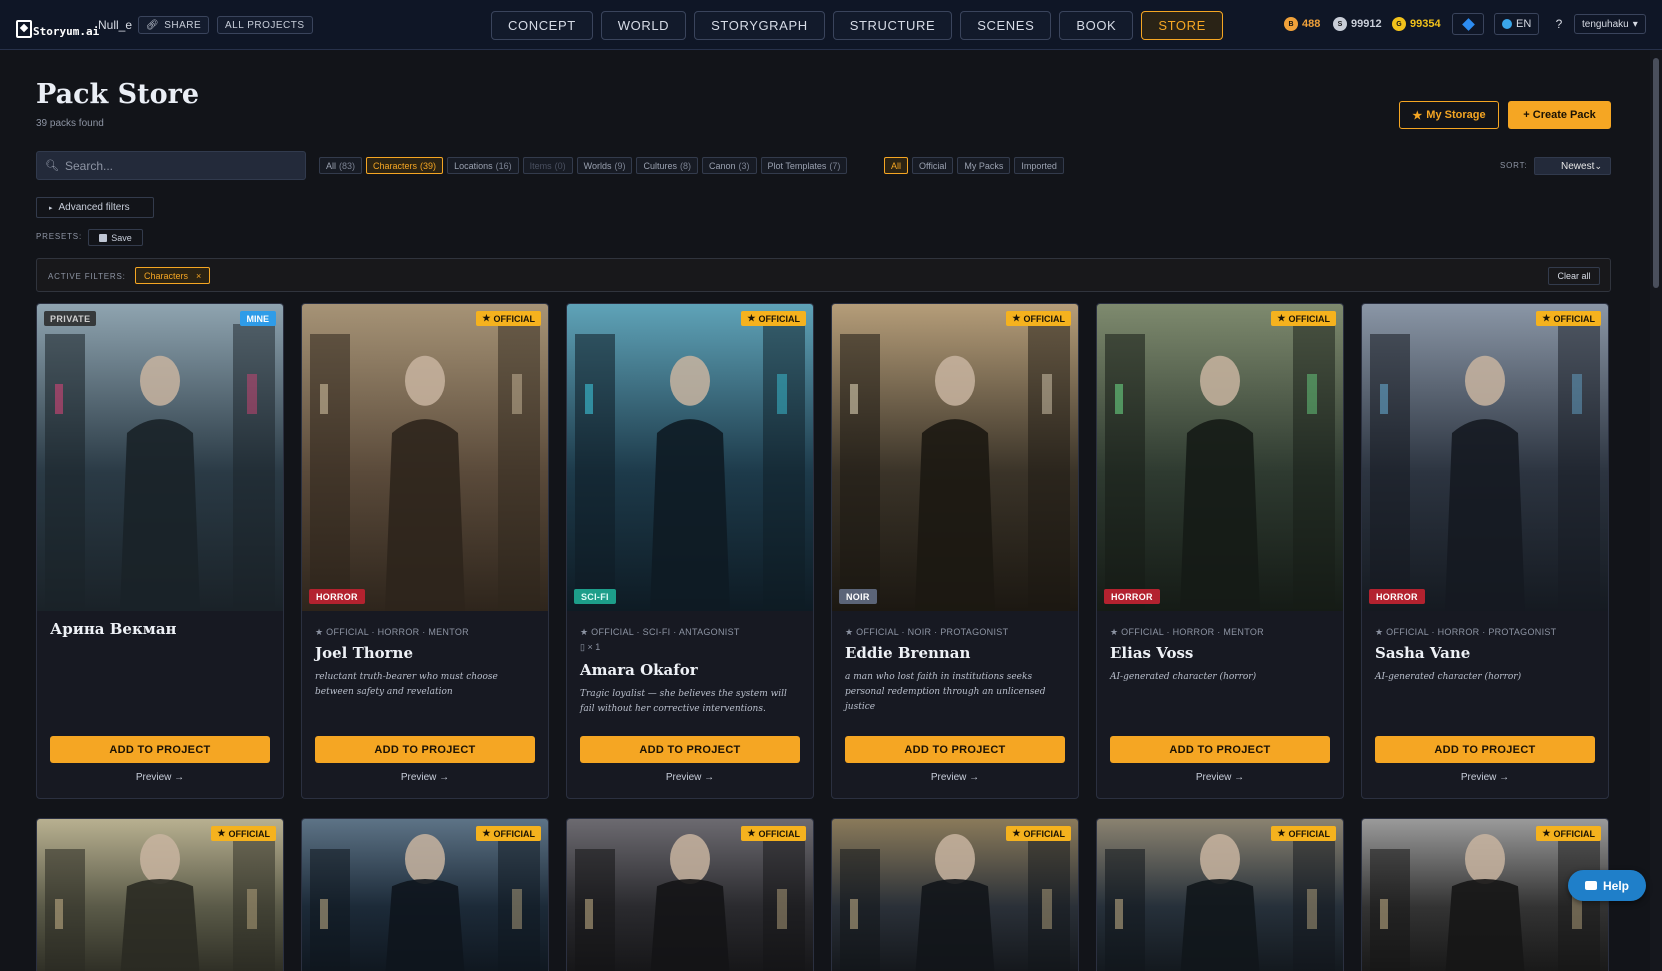 Image resolution: width=1662 pixels, height=971 pixels. I want to click on category-chip-worlds: Worlds (9), so click(604, 165).